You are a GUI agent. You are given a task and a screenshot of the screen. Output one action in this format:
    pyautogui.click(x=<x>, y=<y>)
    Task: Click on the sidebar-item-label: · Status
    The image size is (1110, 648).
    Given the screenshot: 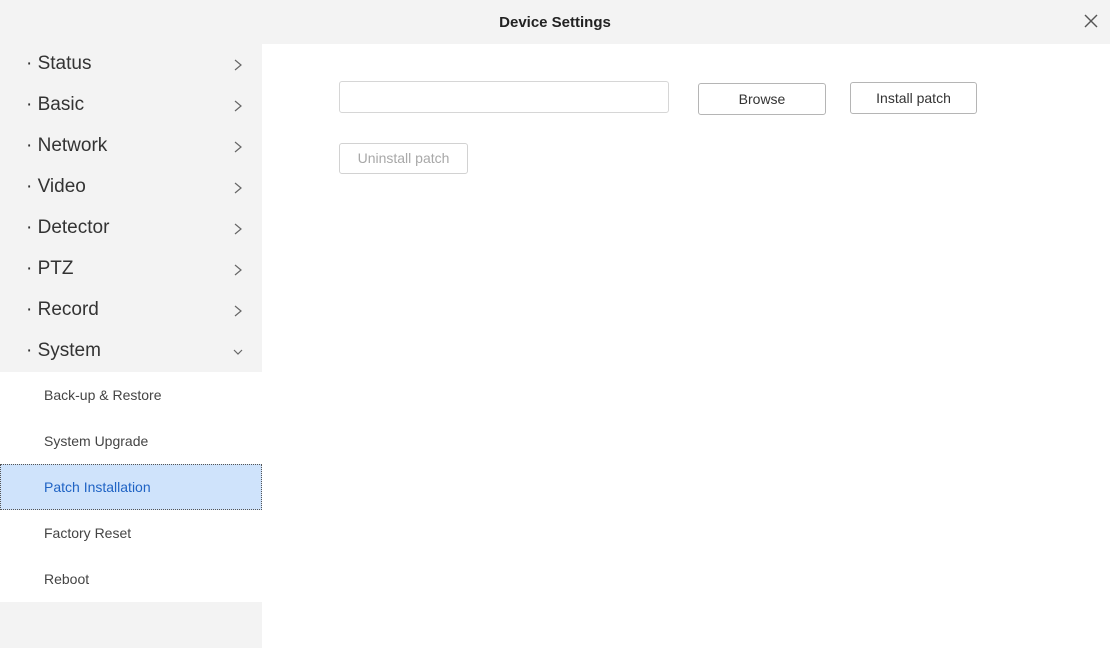 What is the action you would take?
    pyautogui.click(x=59, y=63)
    